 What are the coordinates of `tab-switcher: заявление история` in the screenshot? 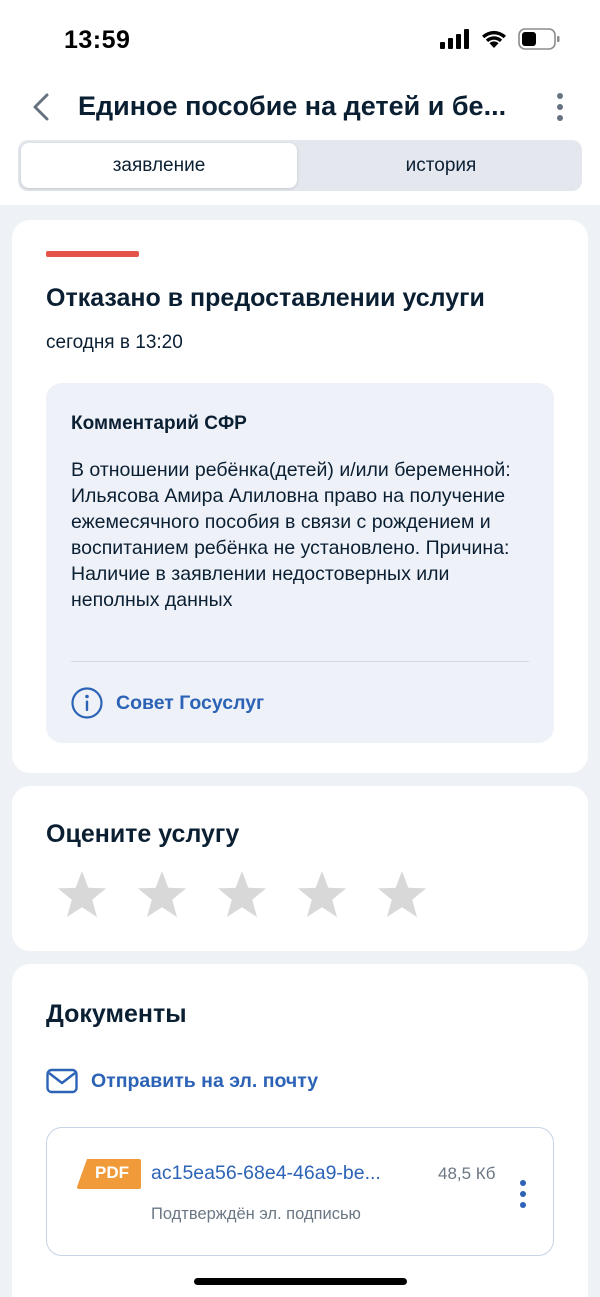 It's located at (300, 165).